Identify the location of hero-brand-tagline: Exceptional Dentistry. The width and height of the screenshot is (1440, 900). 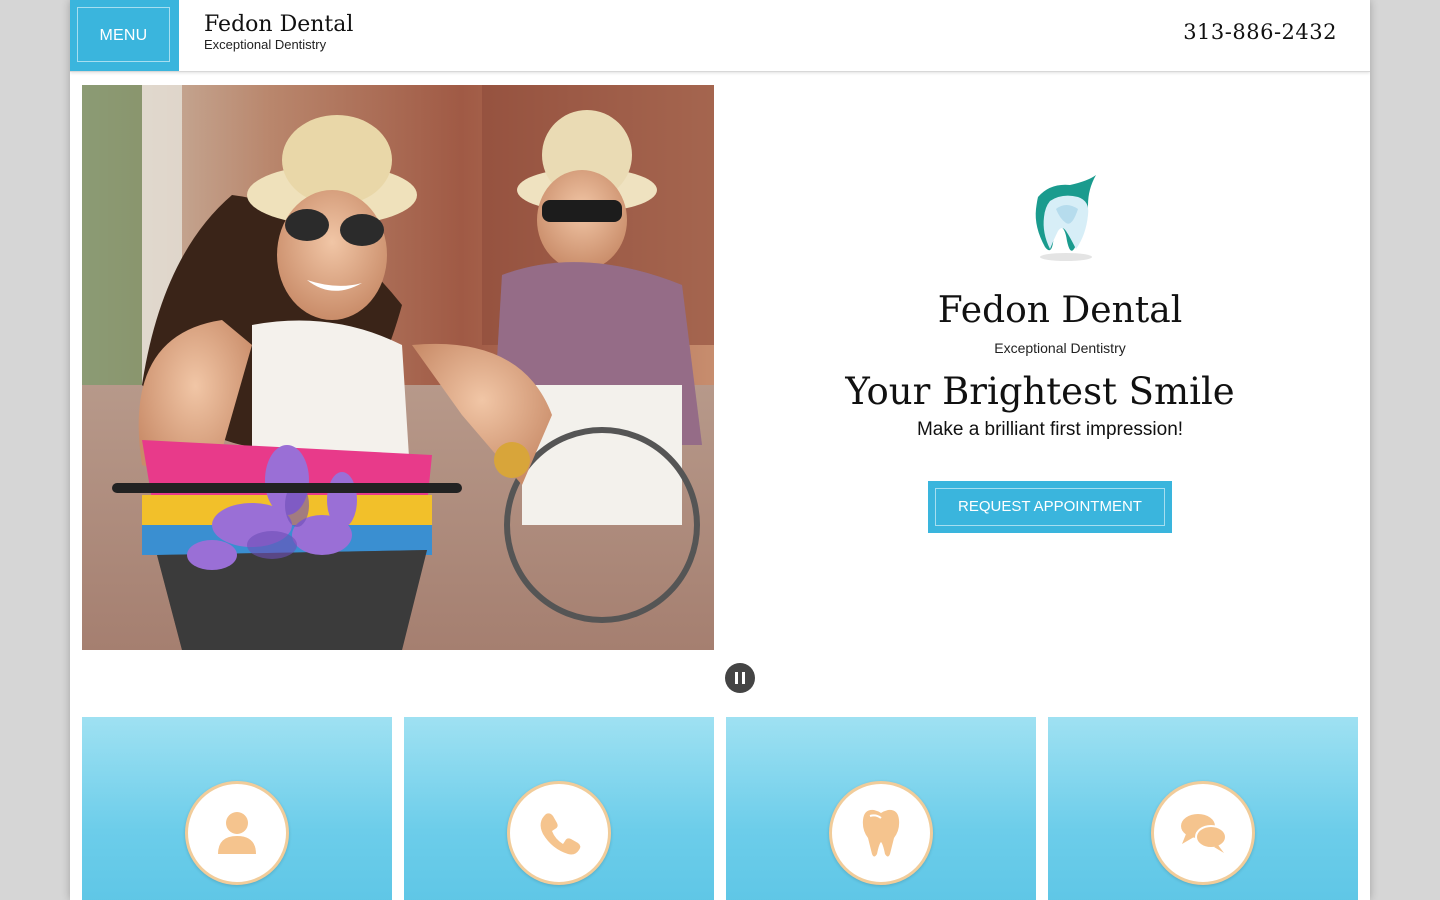
(1060, 348).